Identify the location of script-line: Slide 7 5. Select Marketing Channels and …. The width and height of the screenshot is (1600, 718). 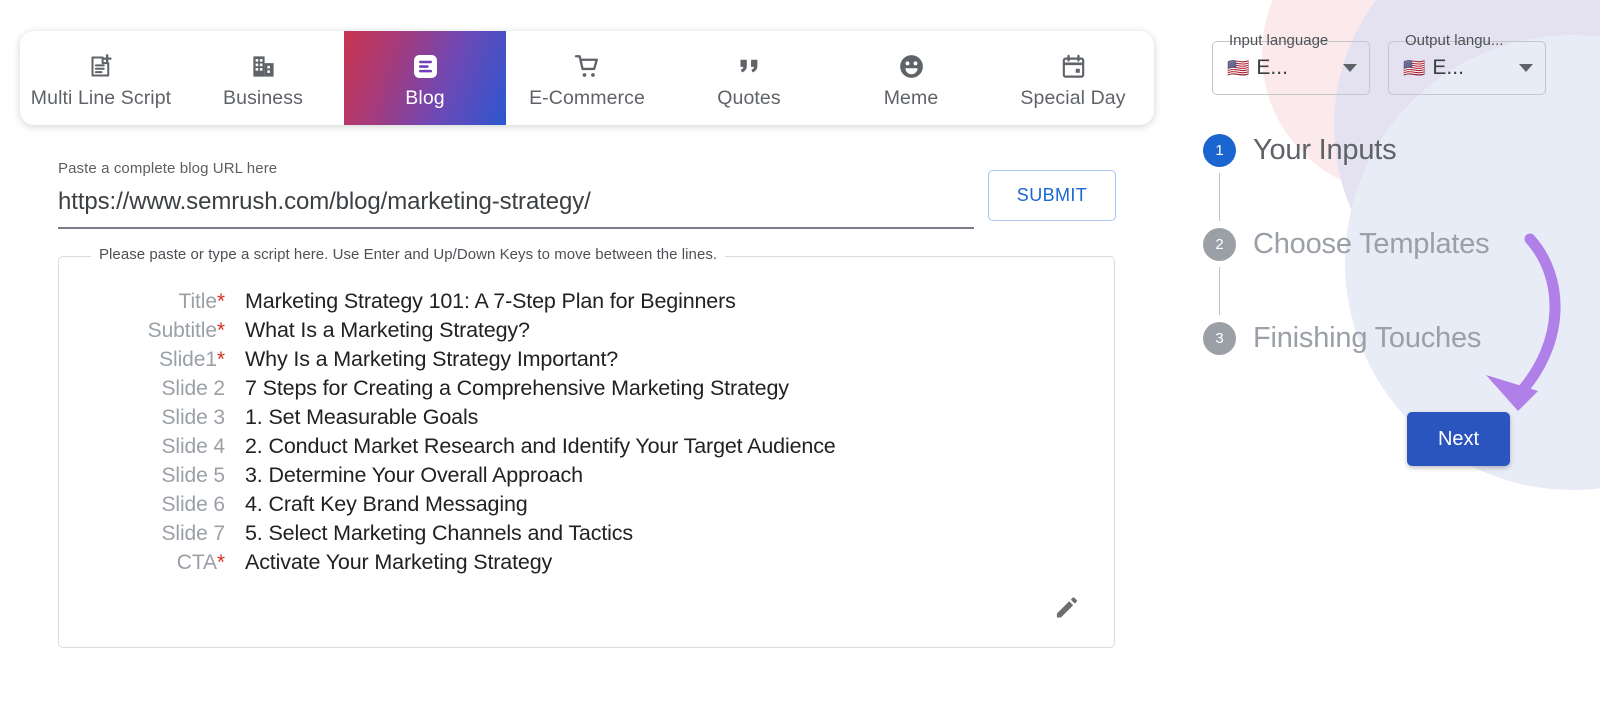
(586, 535).